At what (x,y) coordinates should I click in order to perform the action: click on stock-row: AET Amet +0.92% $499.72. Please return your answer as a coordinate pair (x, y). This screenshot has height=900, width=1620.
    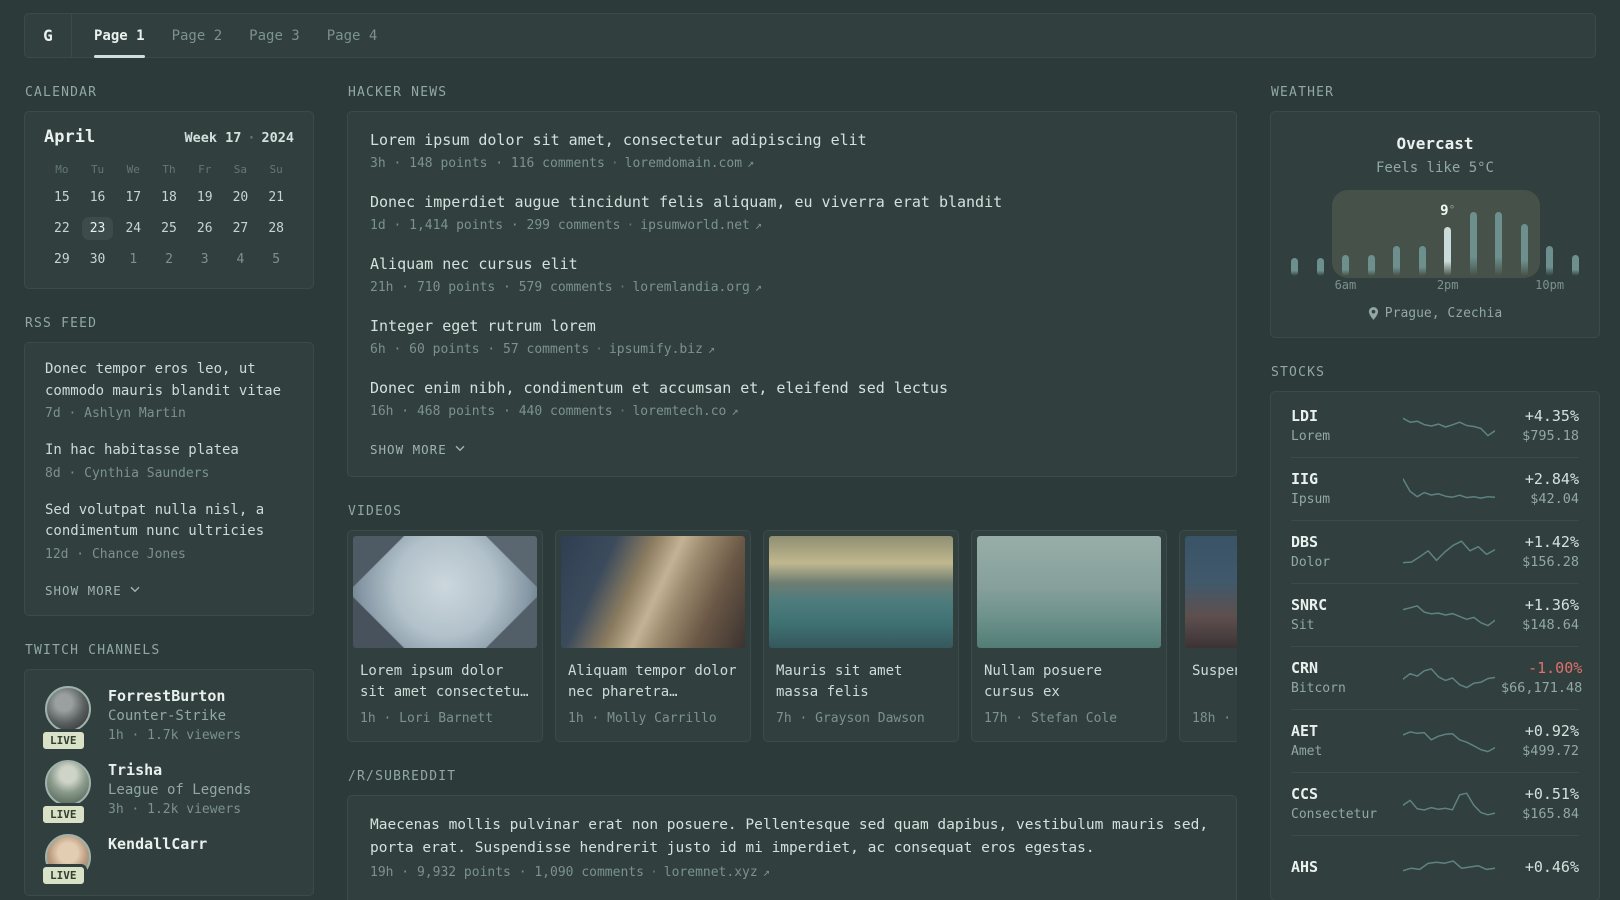
    Looking at the image, I should click on (1435, 740).